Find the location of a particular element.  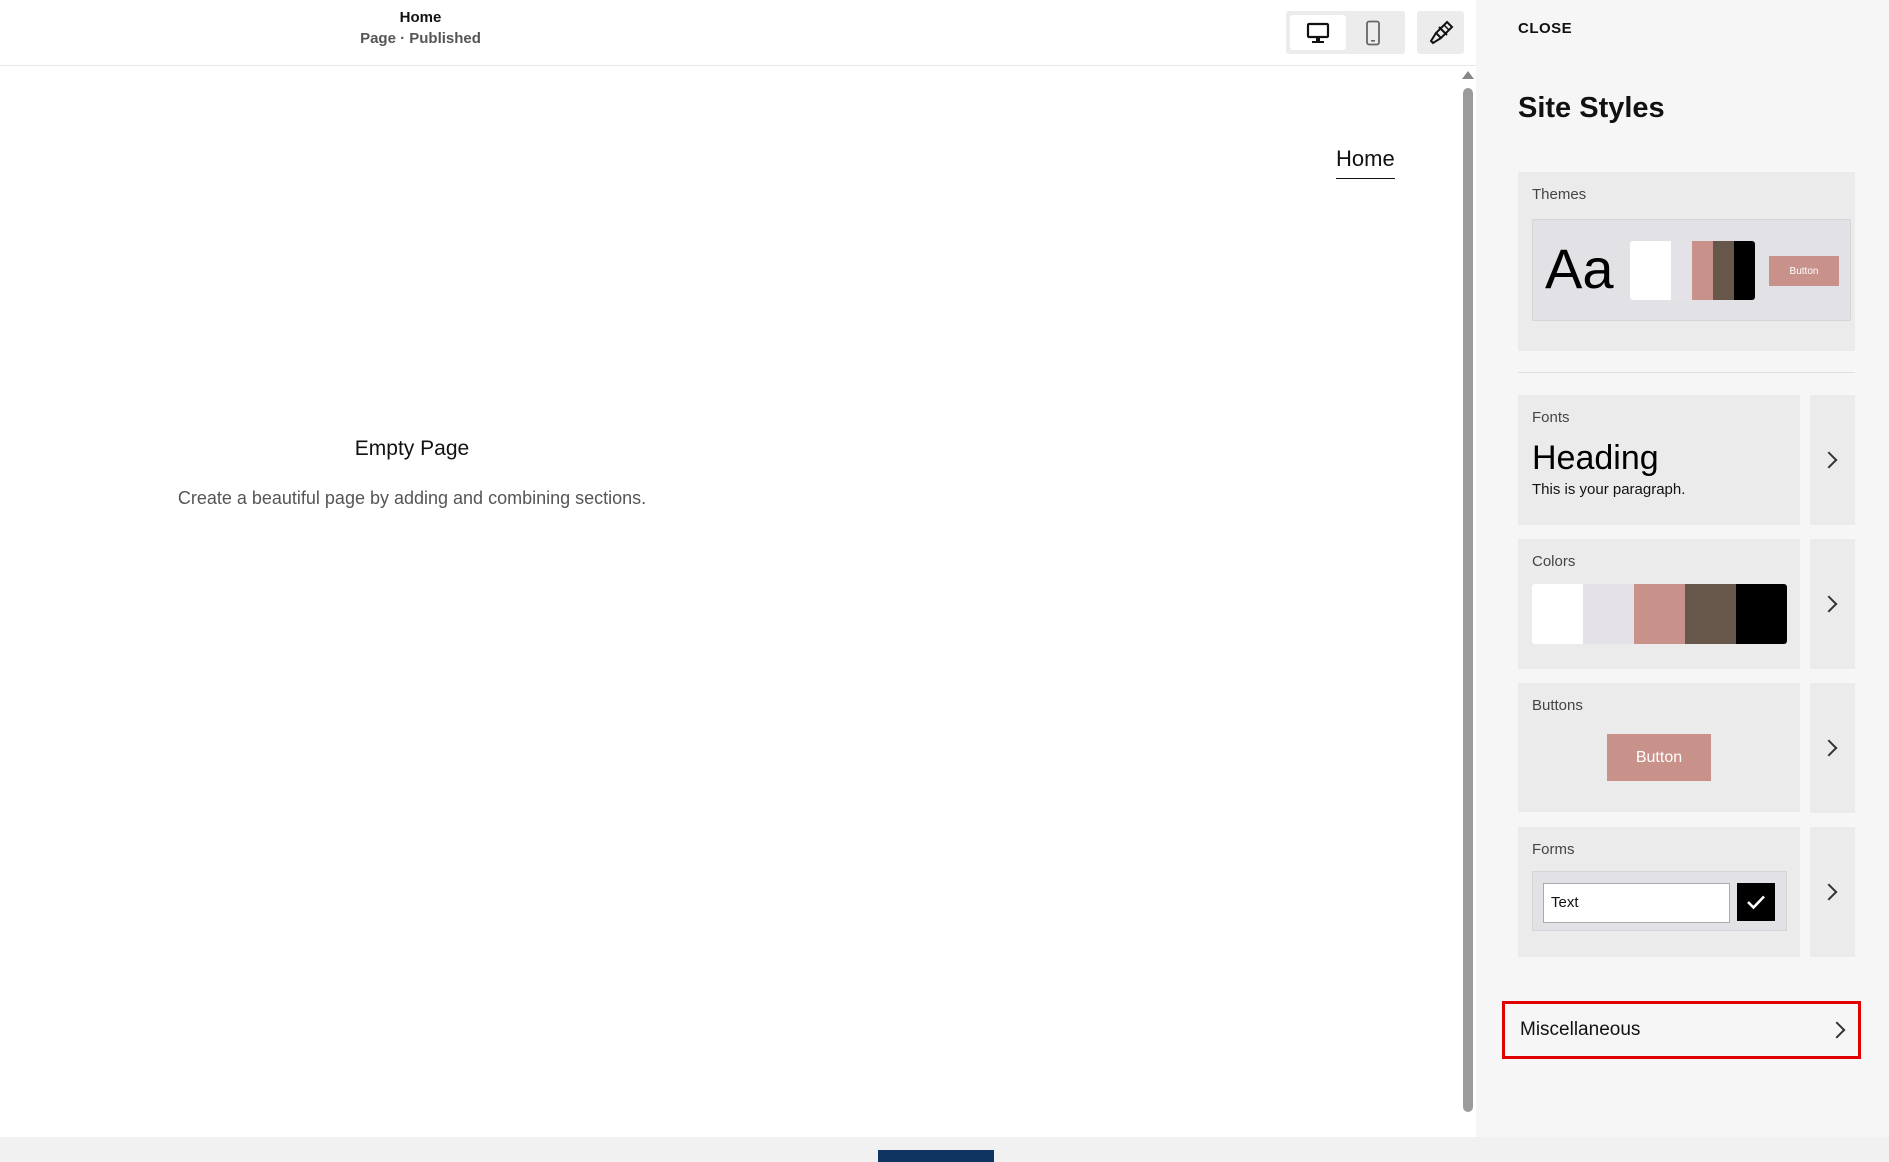

scroll-thumb is located at coordinates (1468, 600).